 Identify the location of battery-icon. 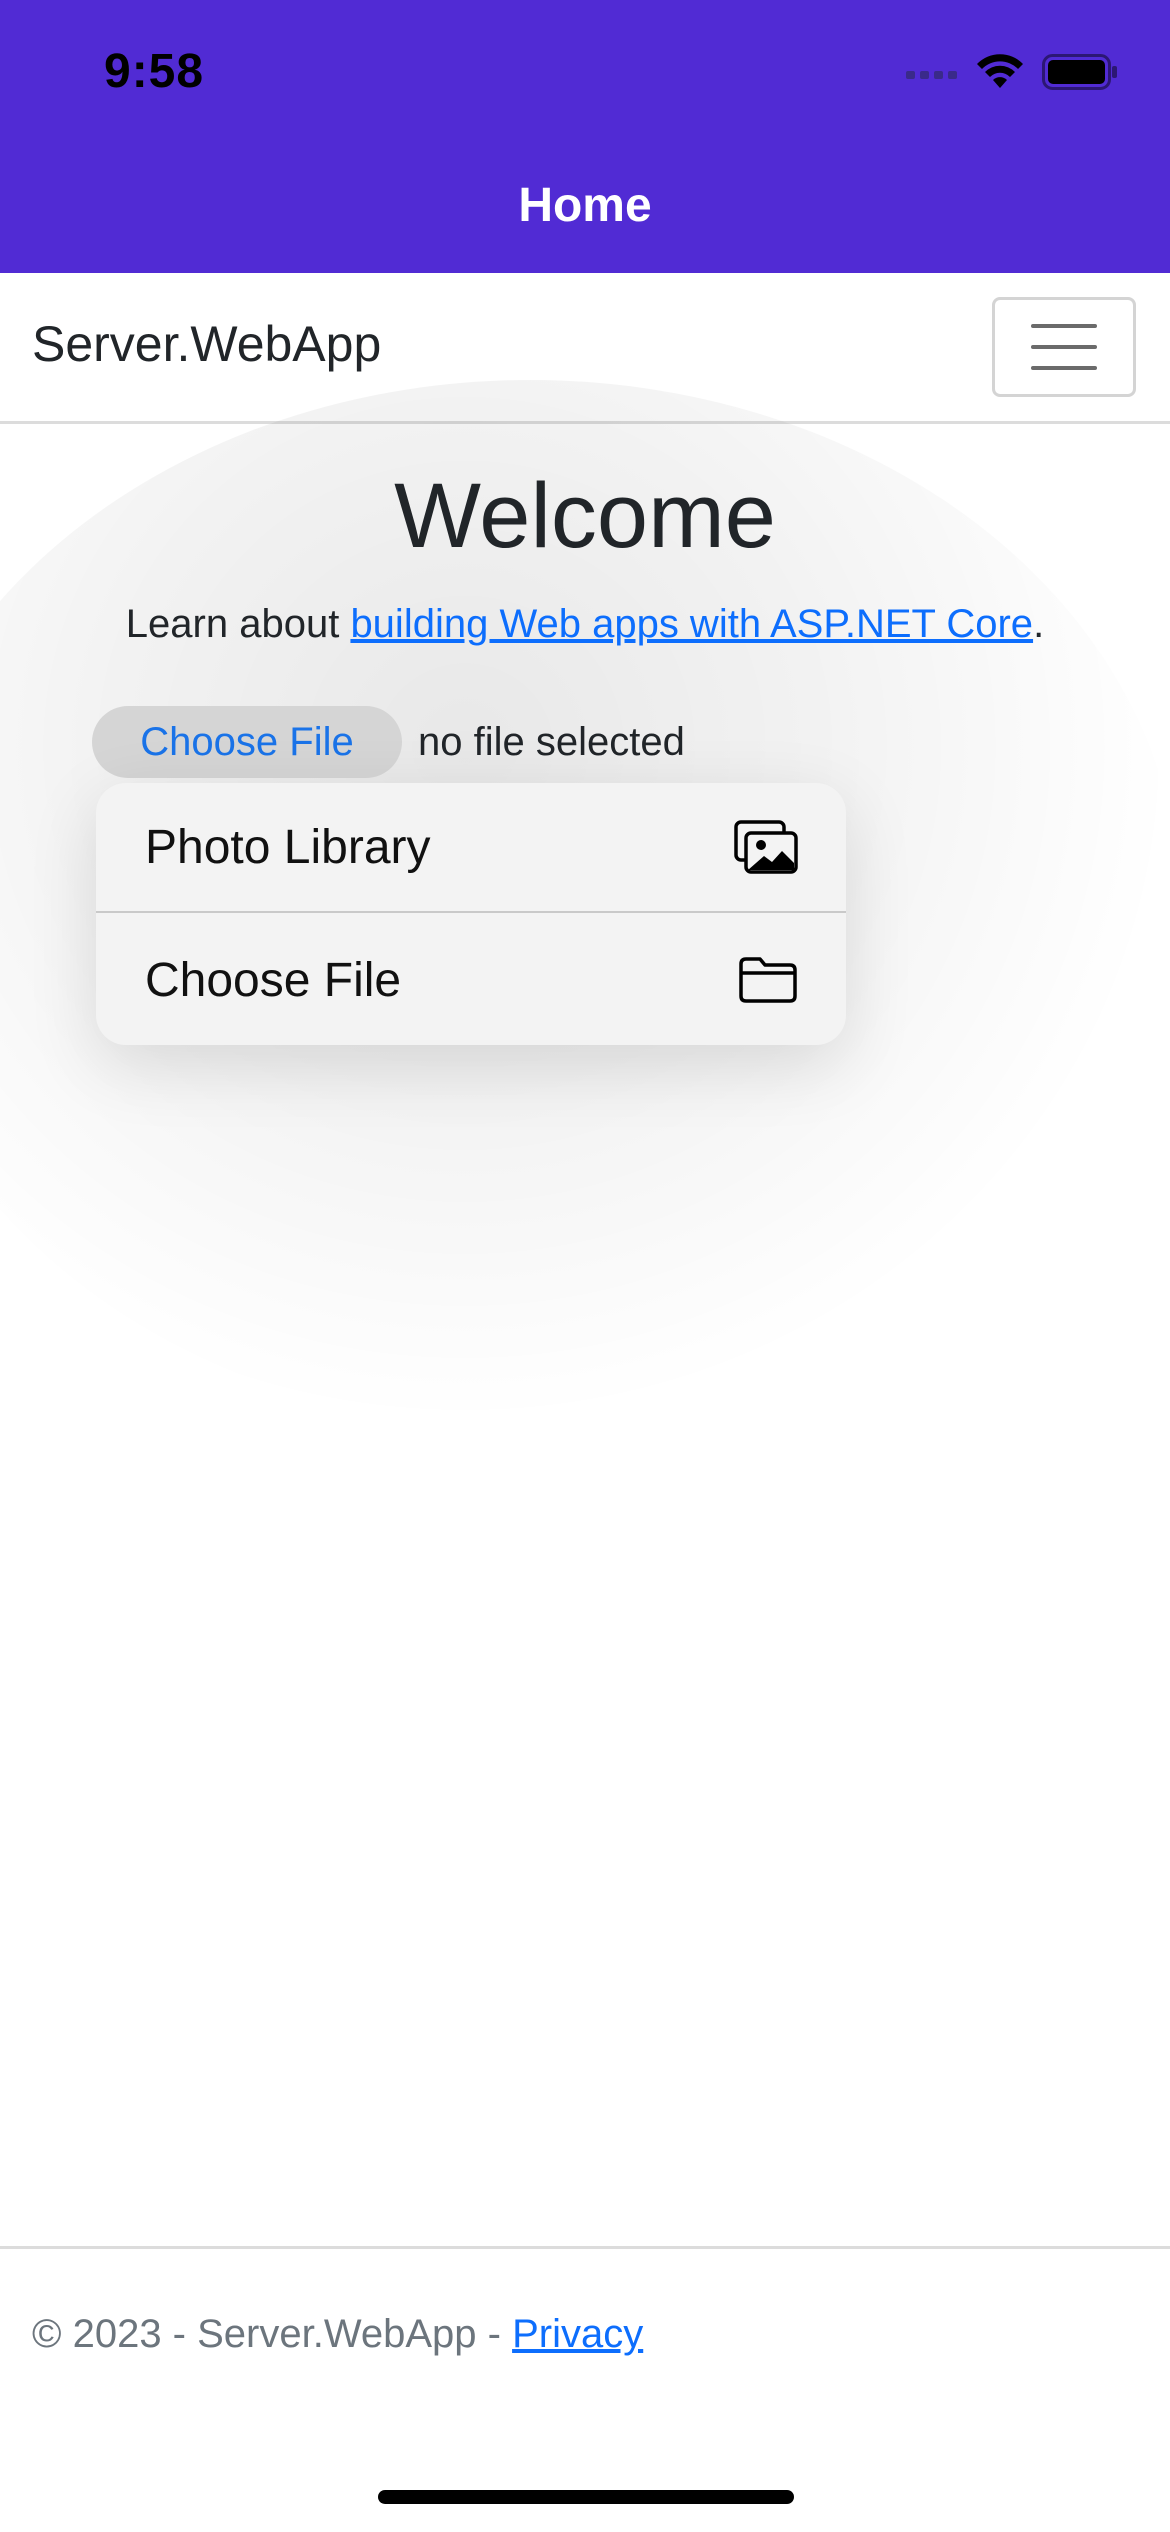
(1079, 72).